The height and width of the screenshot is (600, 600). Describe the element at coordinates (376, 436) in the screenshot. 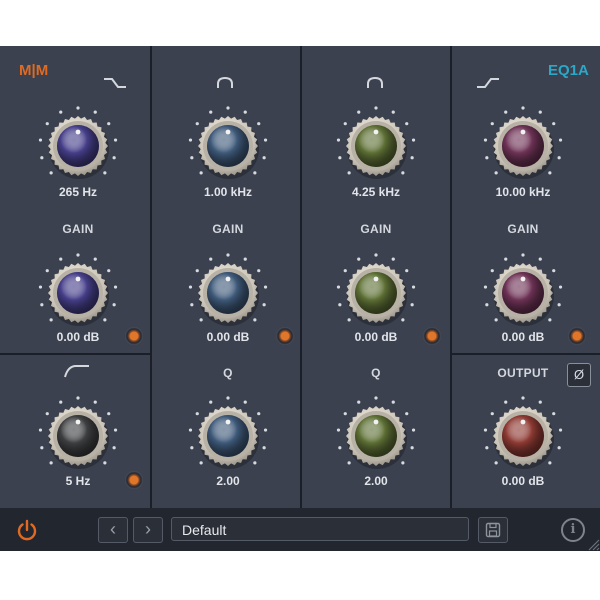

I see `mid2-q-knob` at that location.